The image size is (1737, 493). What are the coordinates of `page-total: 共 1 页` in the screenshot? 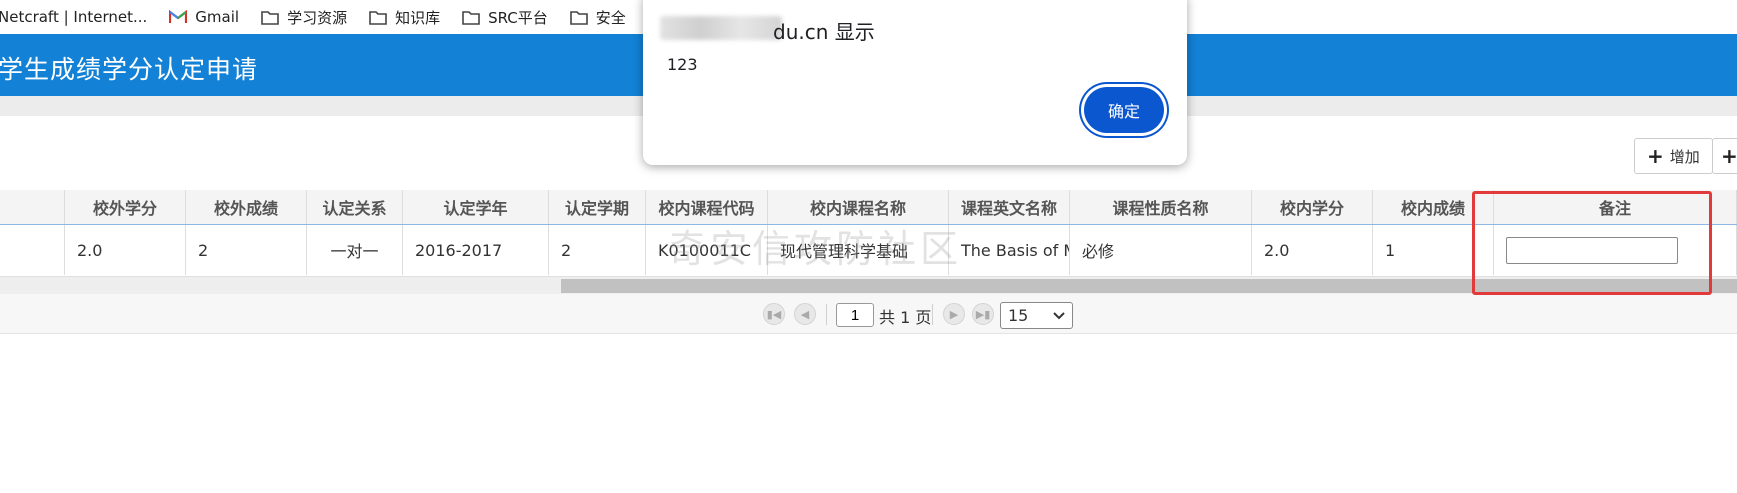 It's located at (905, 317).